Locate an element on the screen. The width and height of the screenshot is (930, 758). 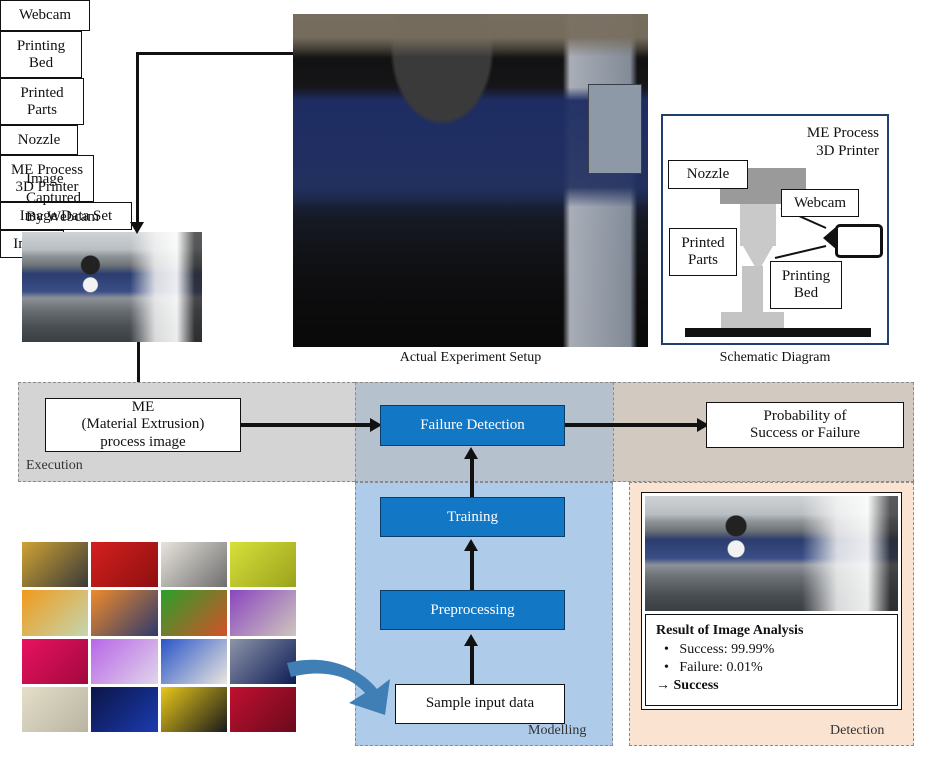
webcam-feed-arrow-horizontal is located at coordinates (218, 53).